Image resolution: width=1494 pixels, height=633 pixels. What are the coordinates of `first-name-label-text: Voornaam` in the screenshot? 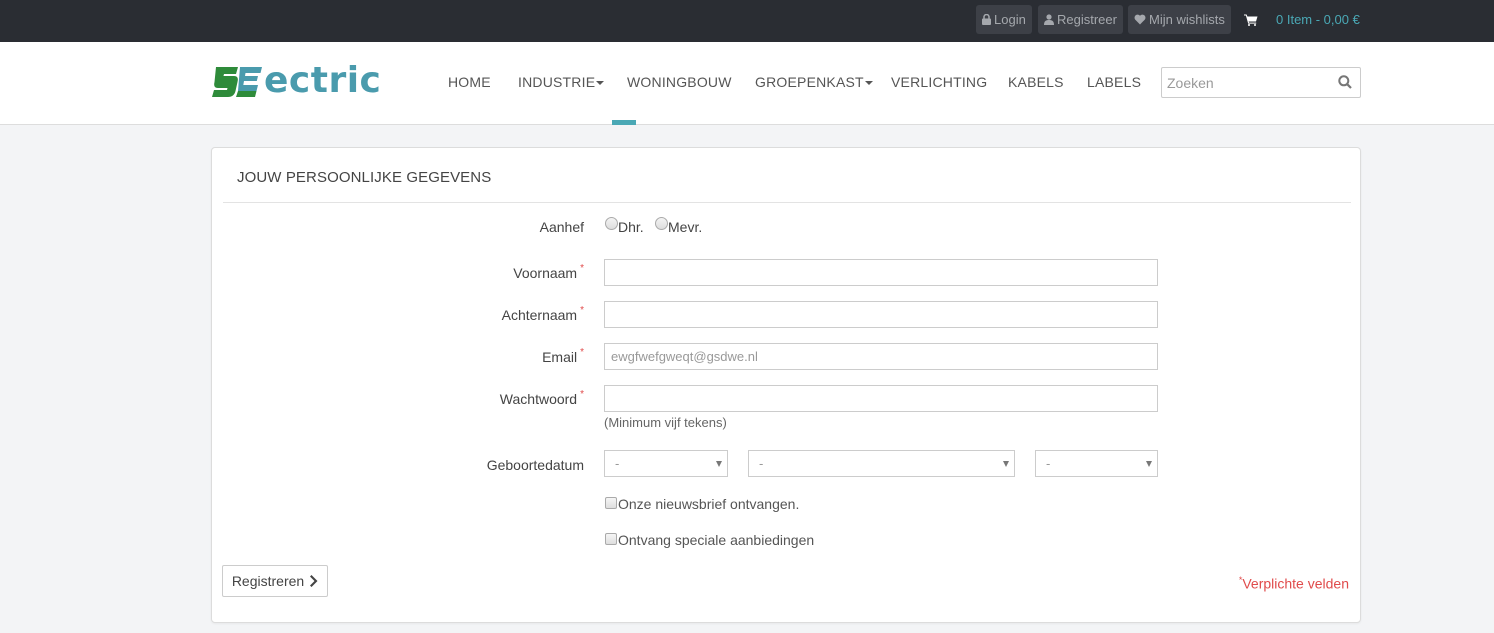 It's located at (545, 273).